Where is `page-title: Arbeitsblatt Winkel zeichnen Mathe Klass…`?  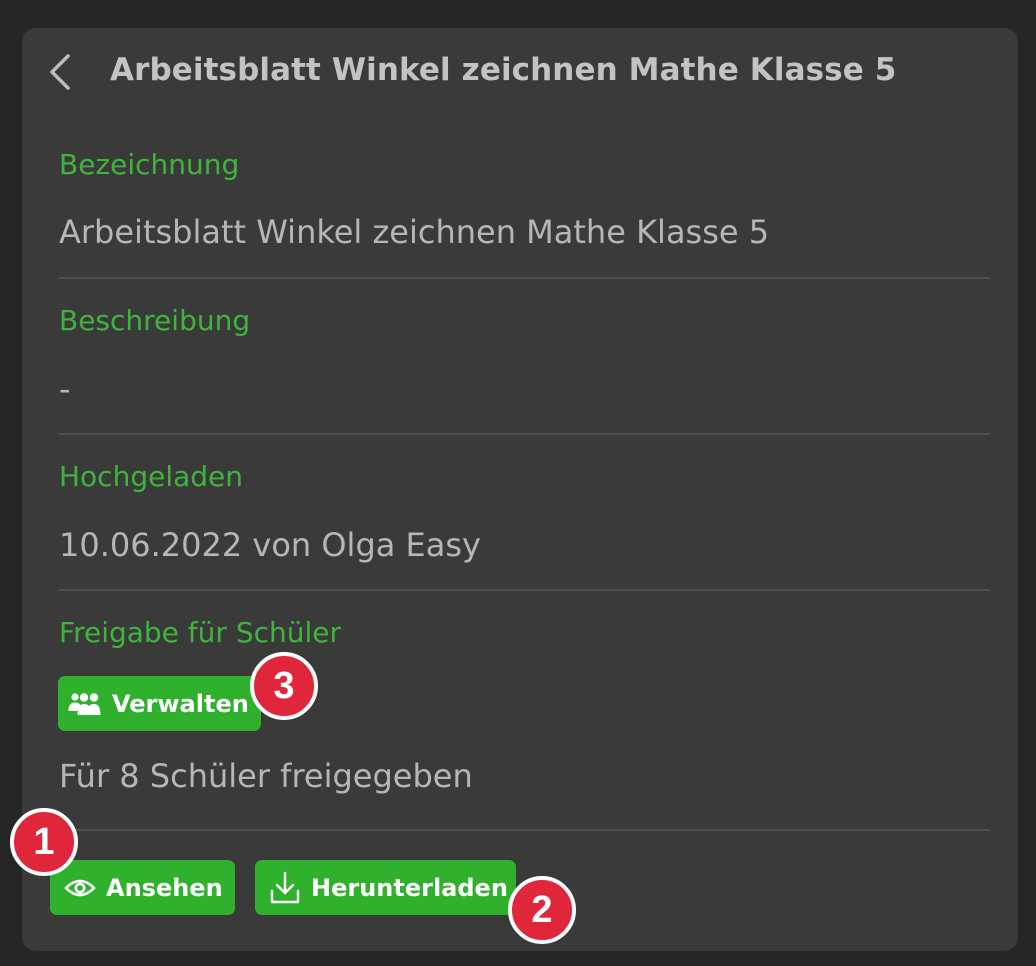 page-title: Arbeitsblatt Winkel zeichnen Mathe Klass… is located at coordinates (503, 70).